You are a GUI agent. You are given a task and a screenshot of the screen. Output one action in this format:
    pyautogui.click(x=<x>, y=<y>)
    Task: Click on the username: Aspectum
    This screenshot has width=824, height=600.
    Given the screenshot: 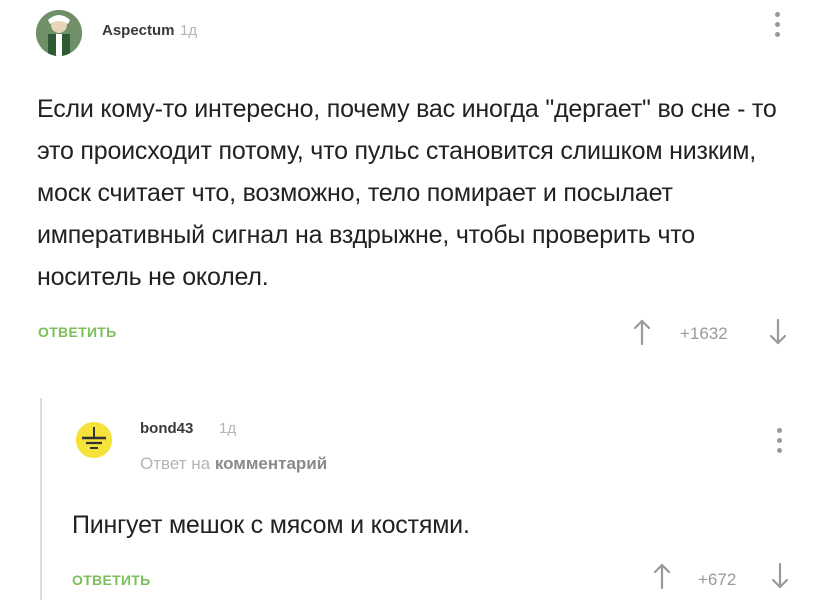 What is the action you would take?
    pyautogui.click(x=138, y=30)
    